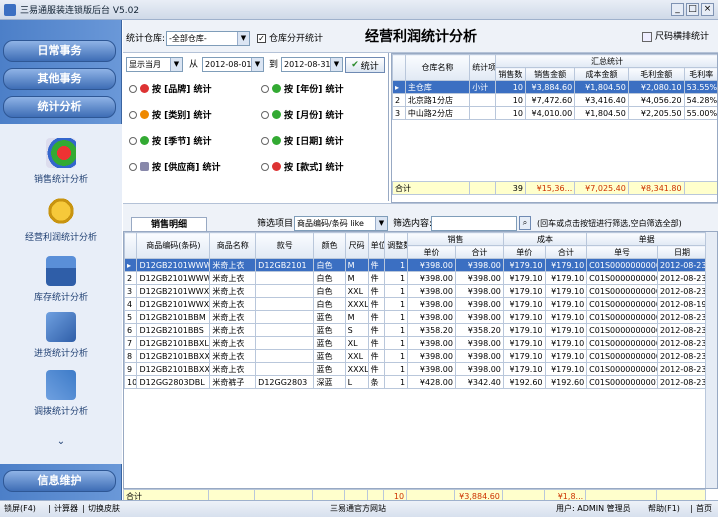 The image size is (718, 517). What do you see at coordinates (20, 509) in the screenshot?
I see `lock-screen-link: 锁屏(F4)` at bounding box center [20, 509].